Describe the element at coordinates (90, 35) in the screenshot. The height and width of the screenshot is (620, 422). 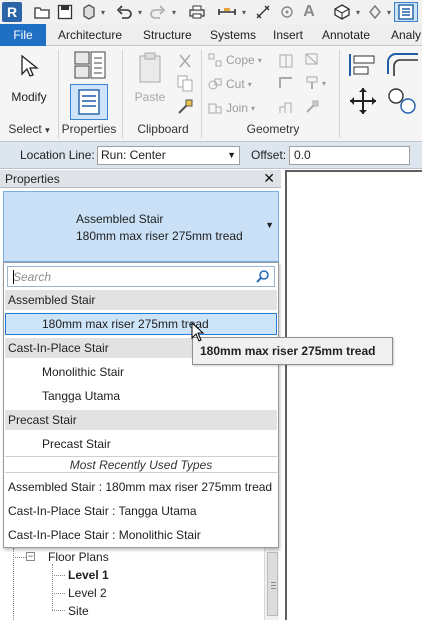
I see `tab-architecture: Architecture` at that location.